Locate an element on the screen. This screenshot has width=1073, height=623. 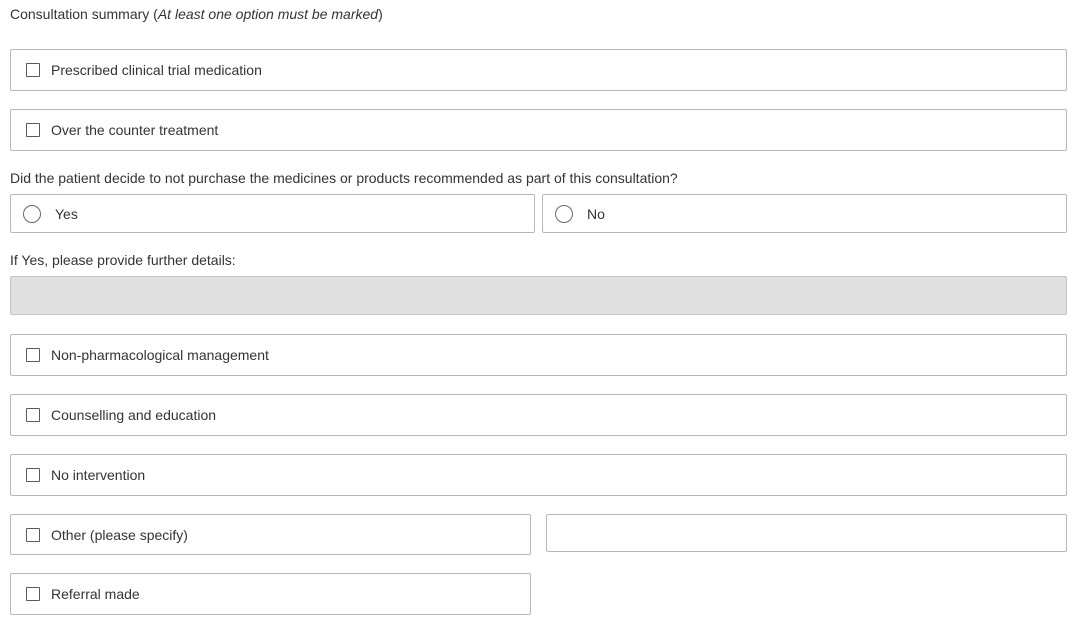
radio-option-no: No is located at coordinates (804, 213).